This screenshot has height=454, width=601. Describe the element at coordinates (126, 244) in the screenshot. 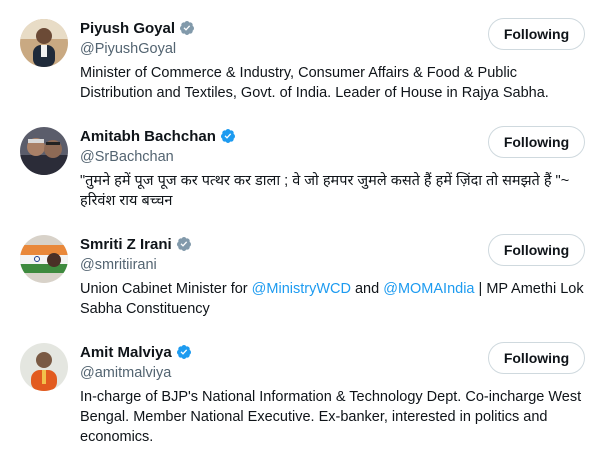

I see `display-name: Smriti Z Irani` at that location.